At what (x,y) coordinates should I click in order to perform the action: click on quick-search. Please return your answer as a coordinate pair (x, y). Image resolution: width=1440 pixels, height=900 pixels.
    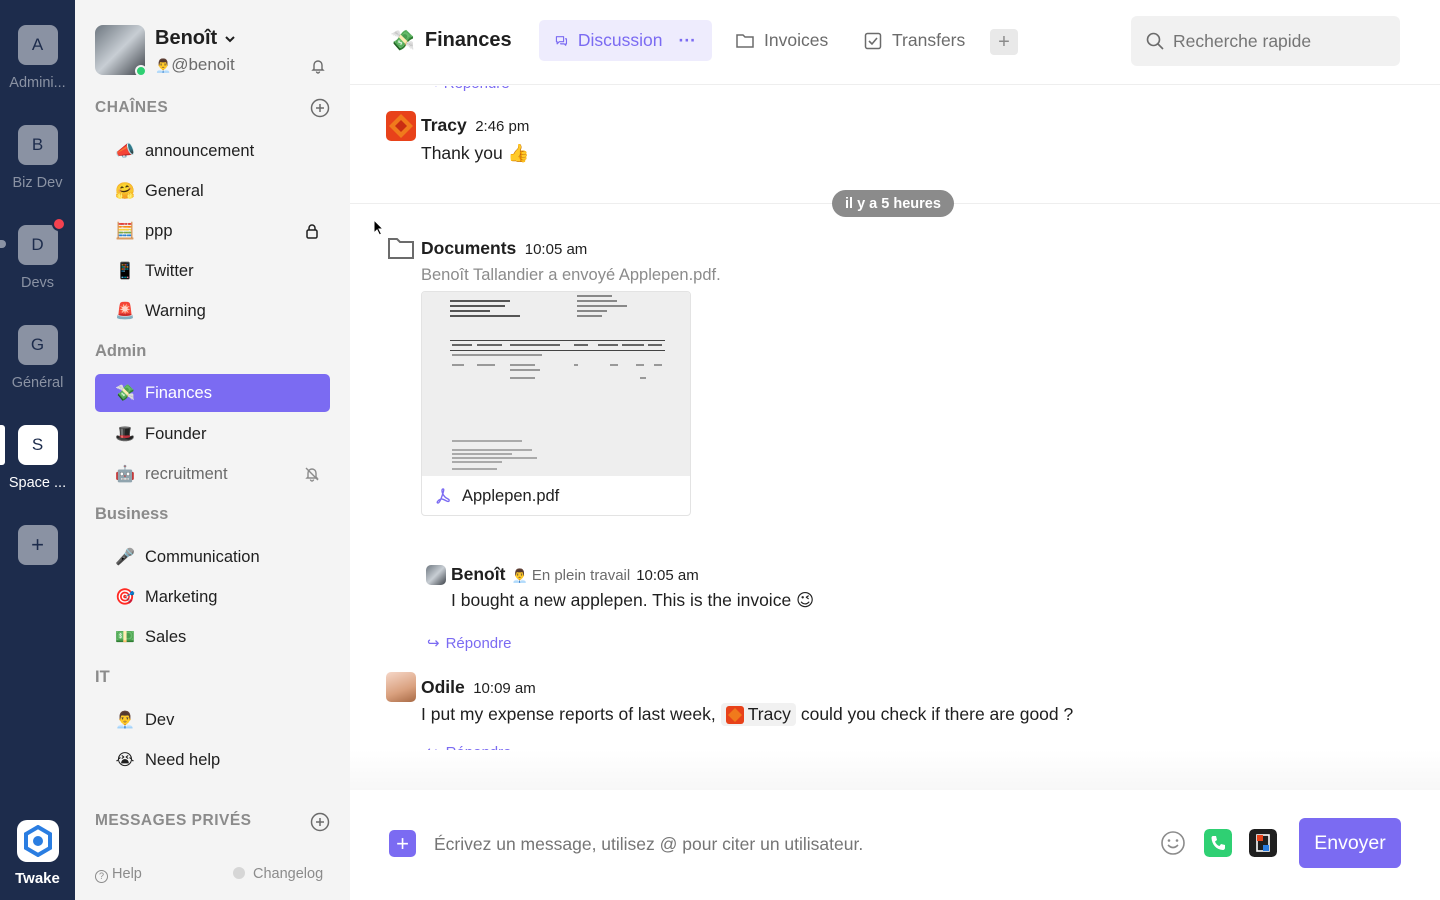
    Looking at the image, I should click on (1265, 41).